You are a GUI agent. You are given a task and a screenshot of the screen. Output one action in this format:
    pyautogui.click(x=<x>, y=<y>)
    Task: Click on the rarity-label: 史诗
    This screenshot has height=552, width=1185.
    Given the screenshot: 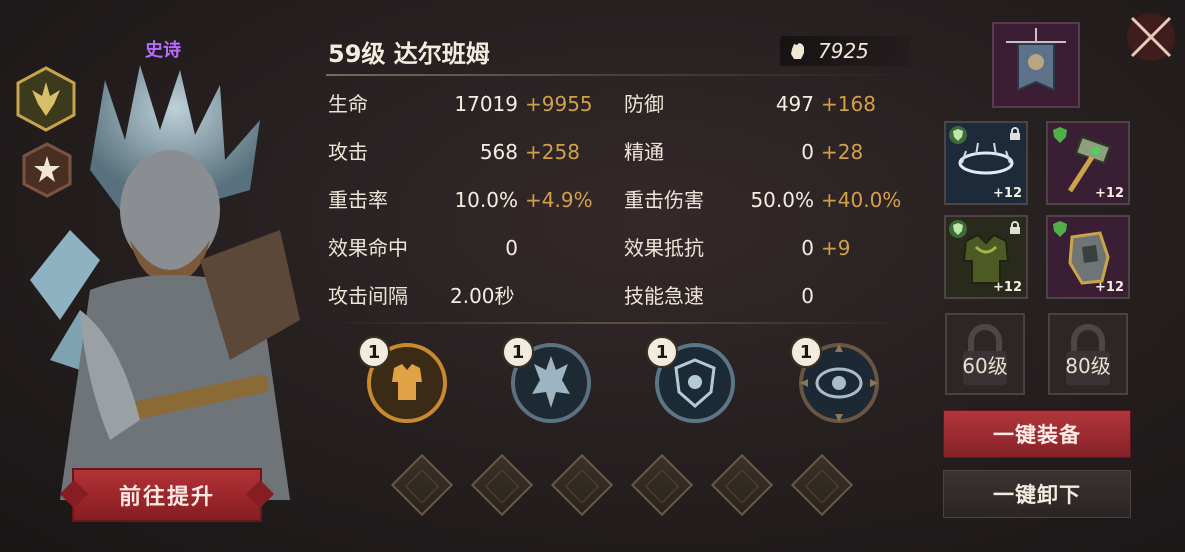 What is the action you would take?
    pyautogui.click(x=163, y=50)
    